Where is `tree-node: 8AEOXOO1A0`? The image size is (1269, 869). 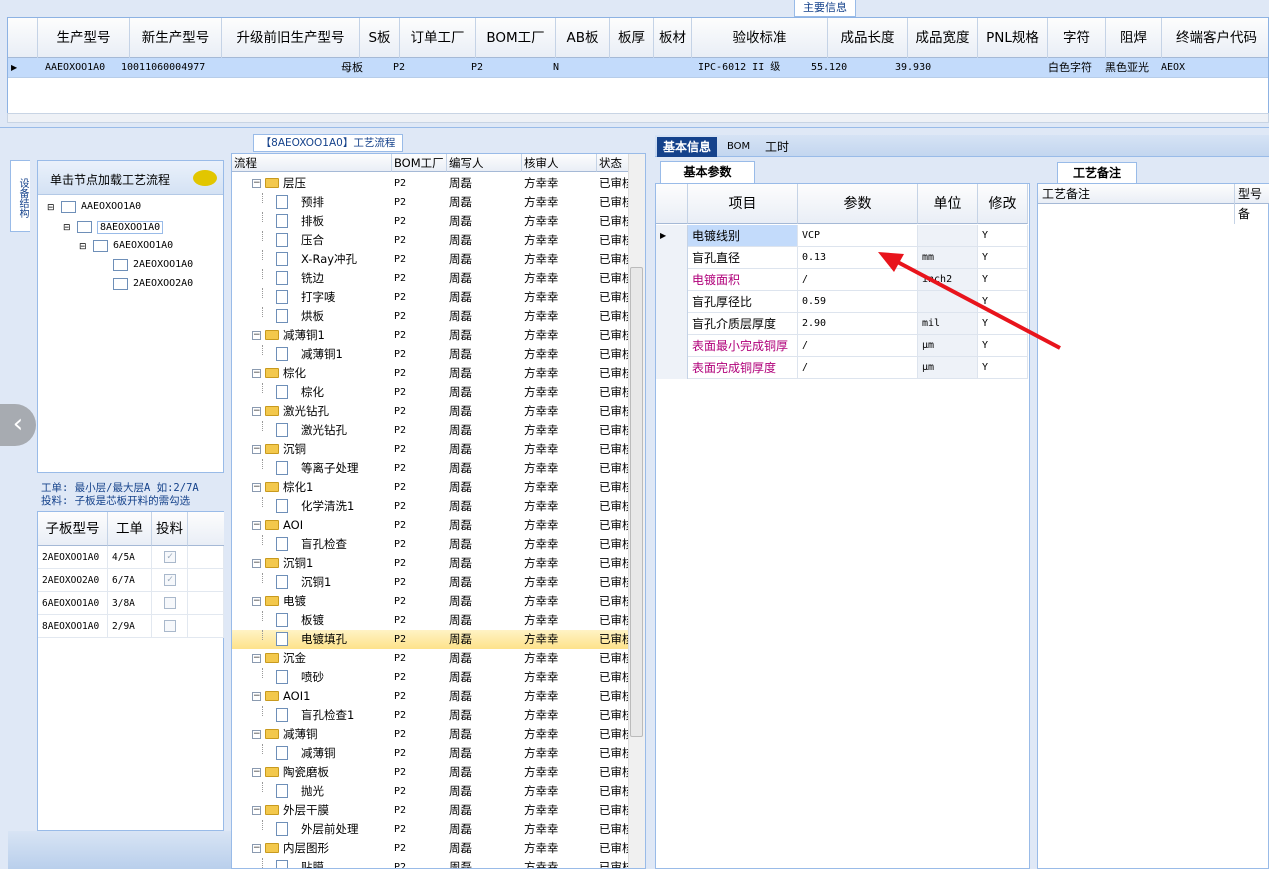 tree-node: 8AEOXOO1A0 is located at coordinates (130, 227).